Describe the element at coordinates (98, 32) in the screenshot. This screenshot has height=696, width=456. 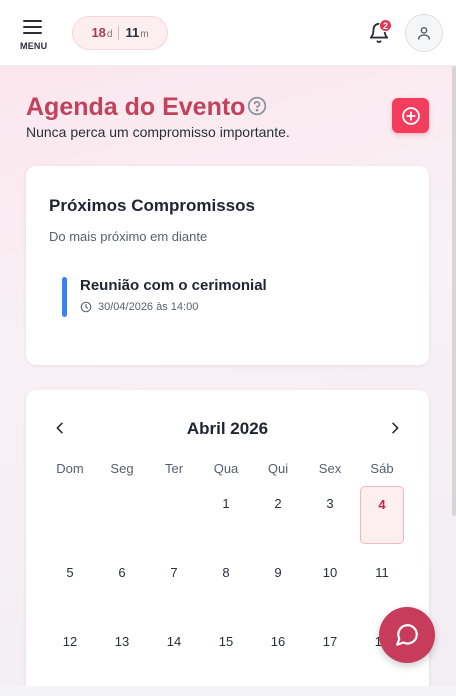
I see `countdown-days: 18` at that location.